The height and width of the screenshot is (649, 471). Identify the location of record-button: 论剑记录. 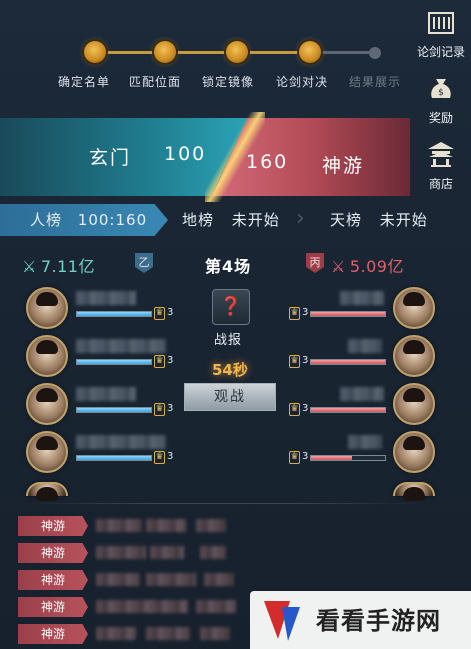
(441, 35).